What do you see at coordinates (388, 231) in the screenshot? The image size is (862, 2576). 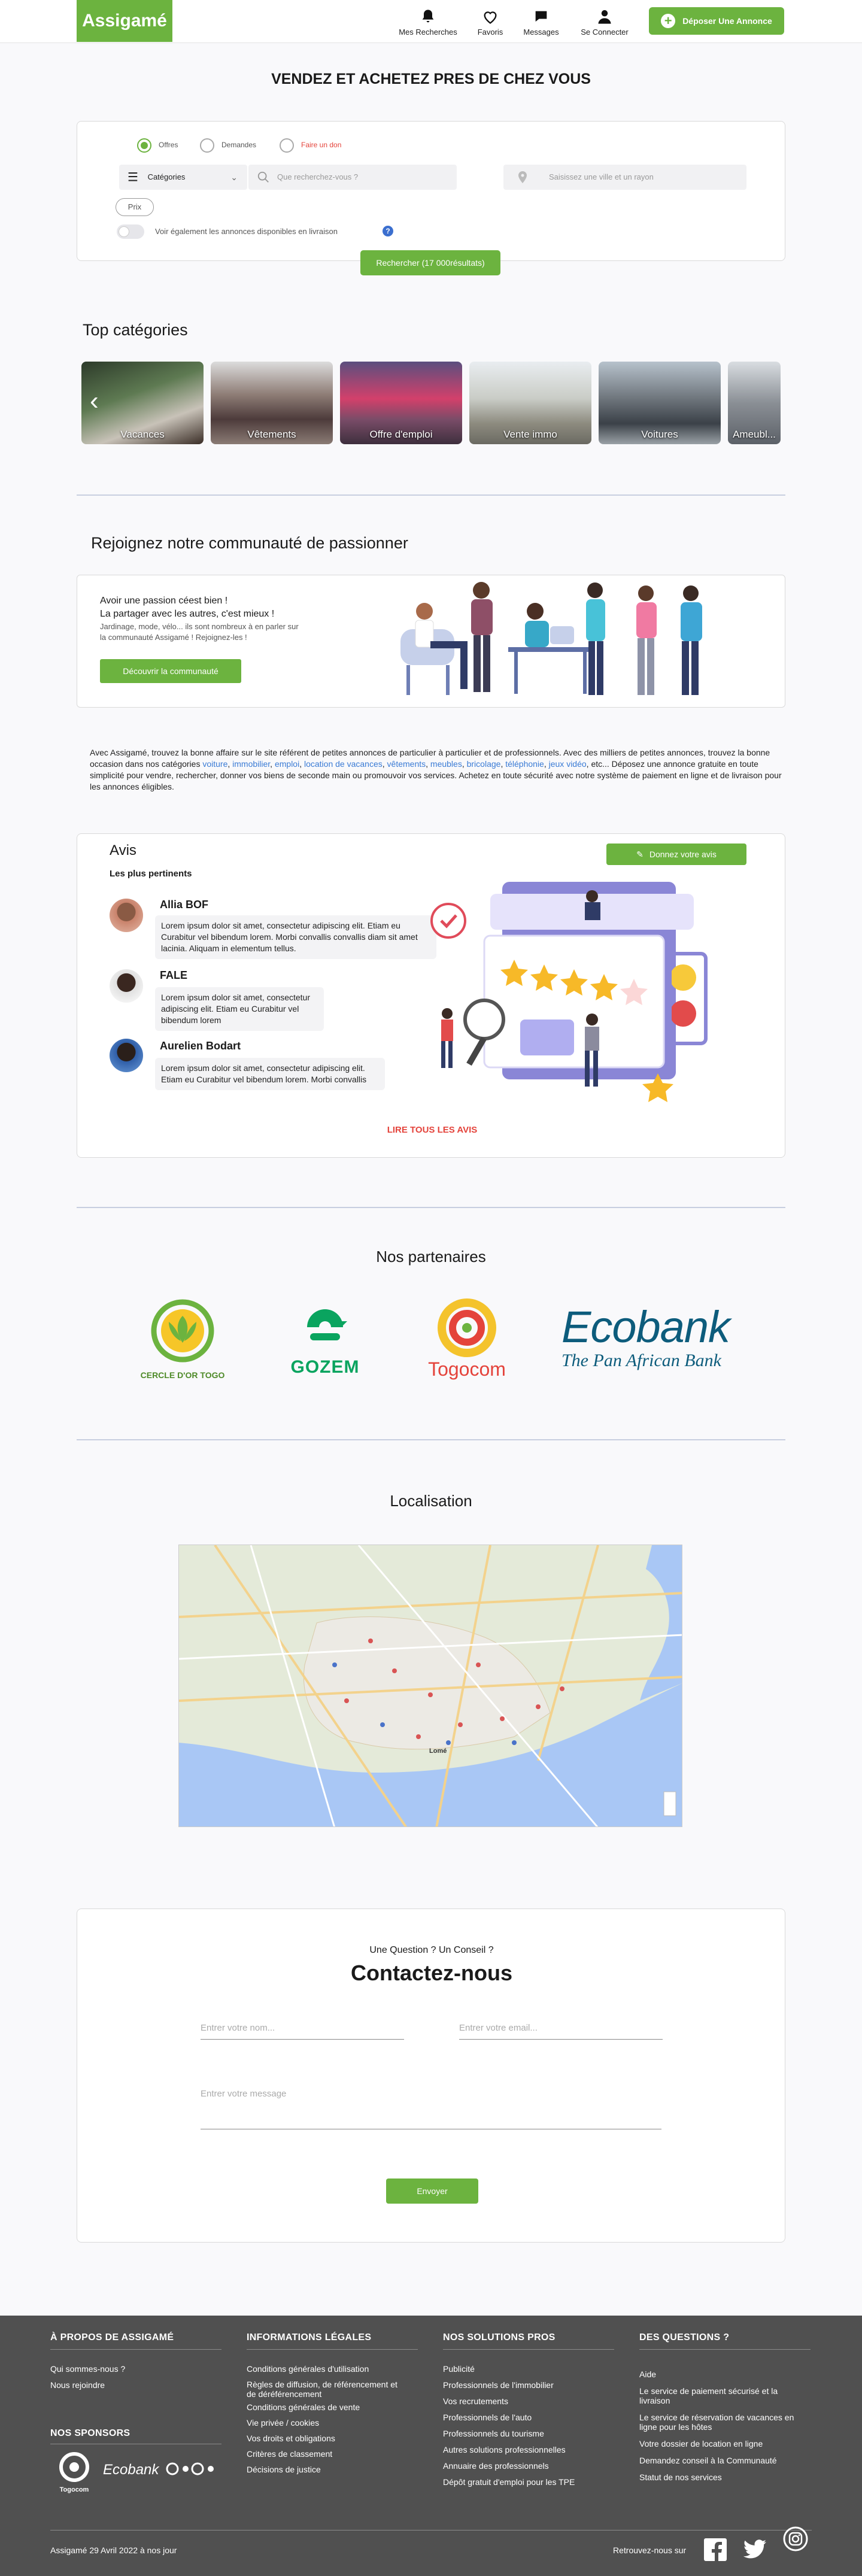 I see `help-icon: ?` at bounding box center [388, 231].